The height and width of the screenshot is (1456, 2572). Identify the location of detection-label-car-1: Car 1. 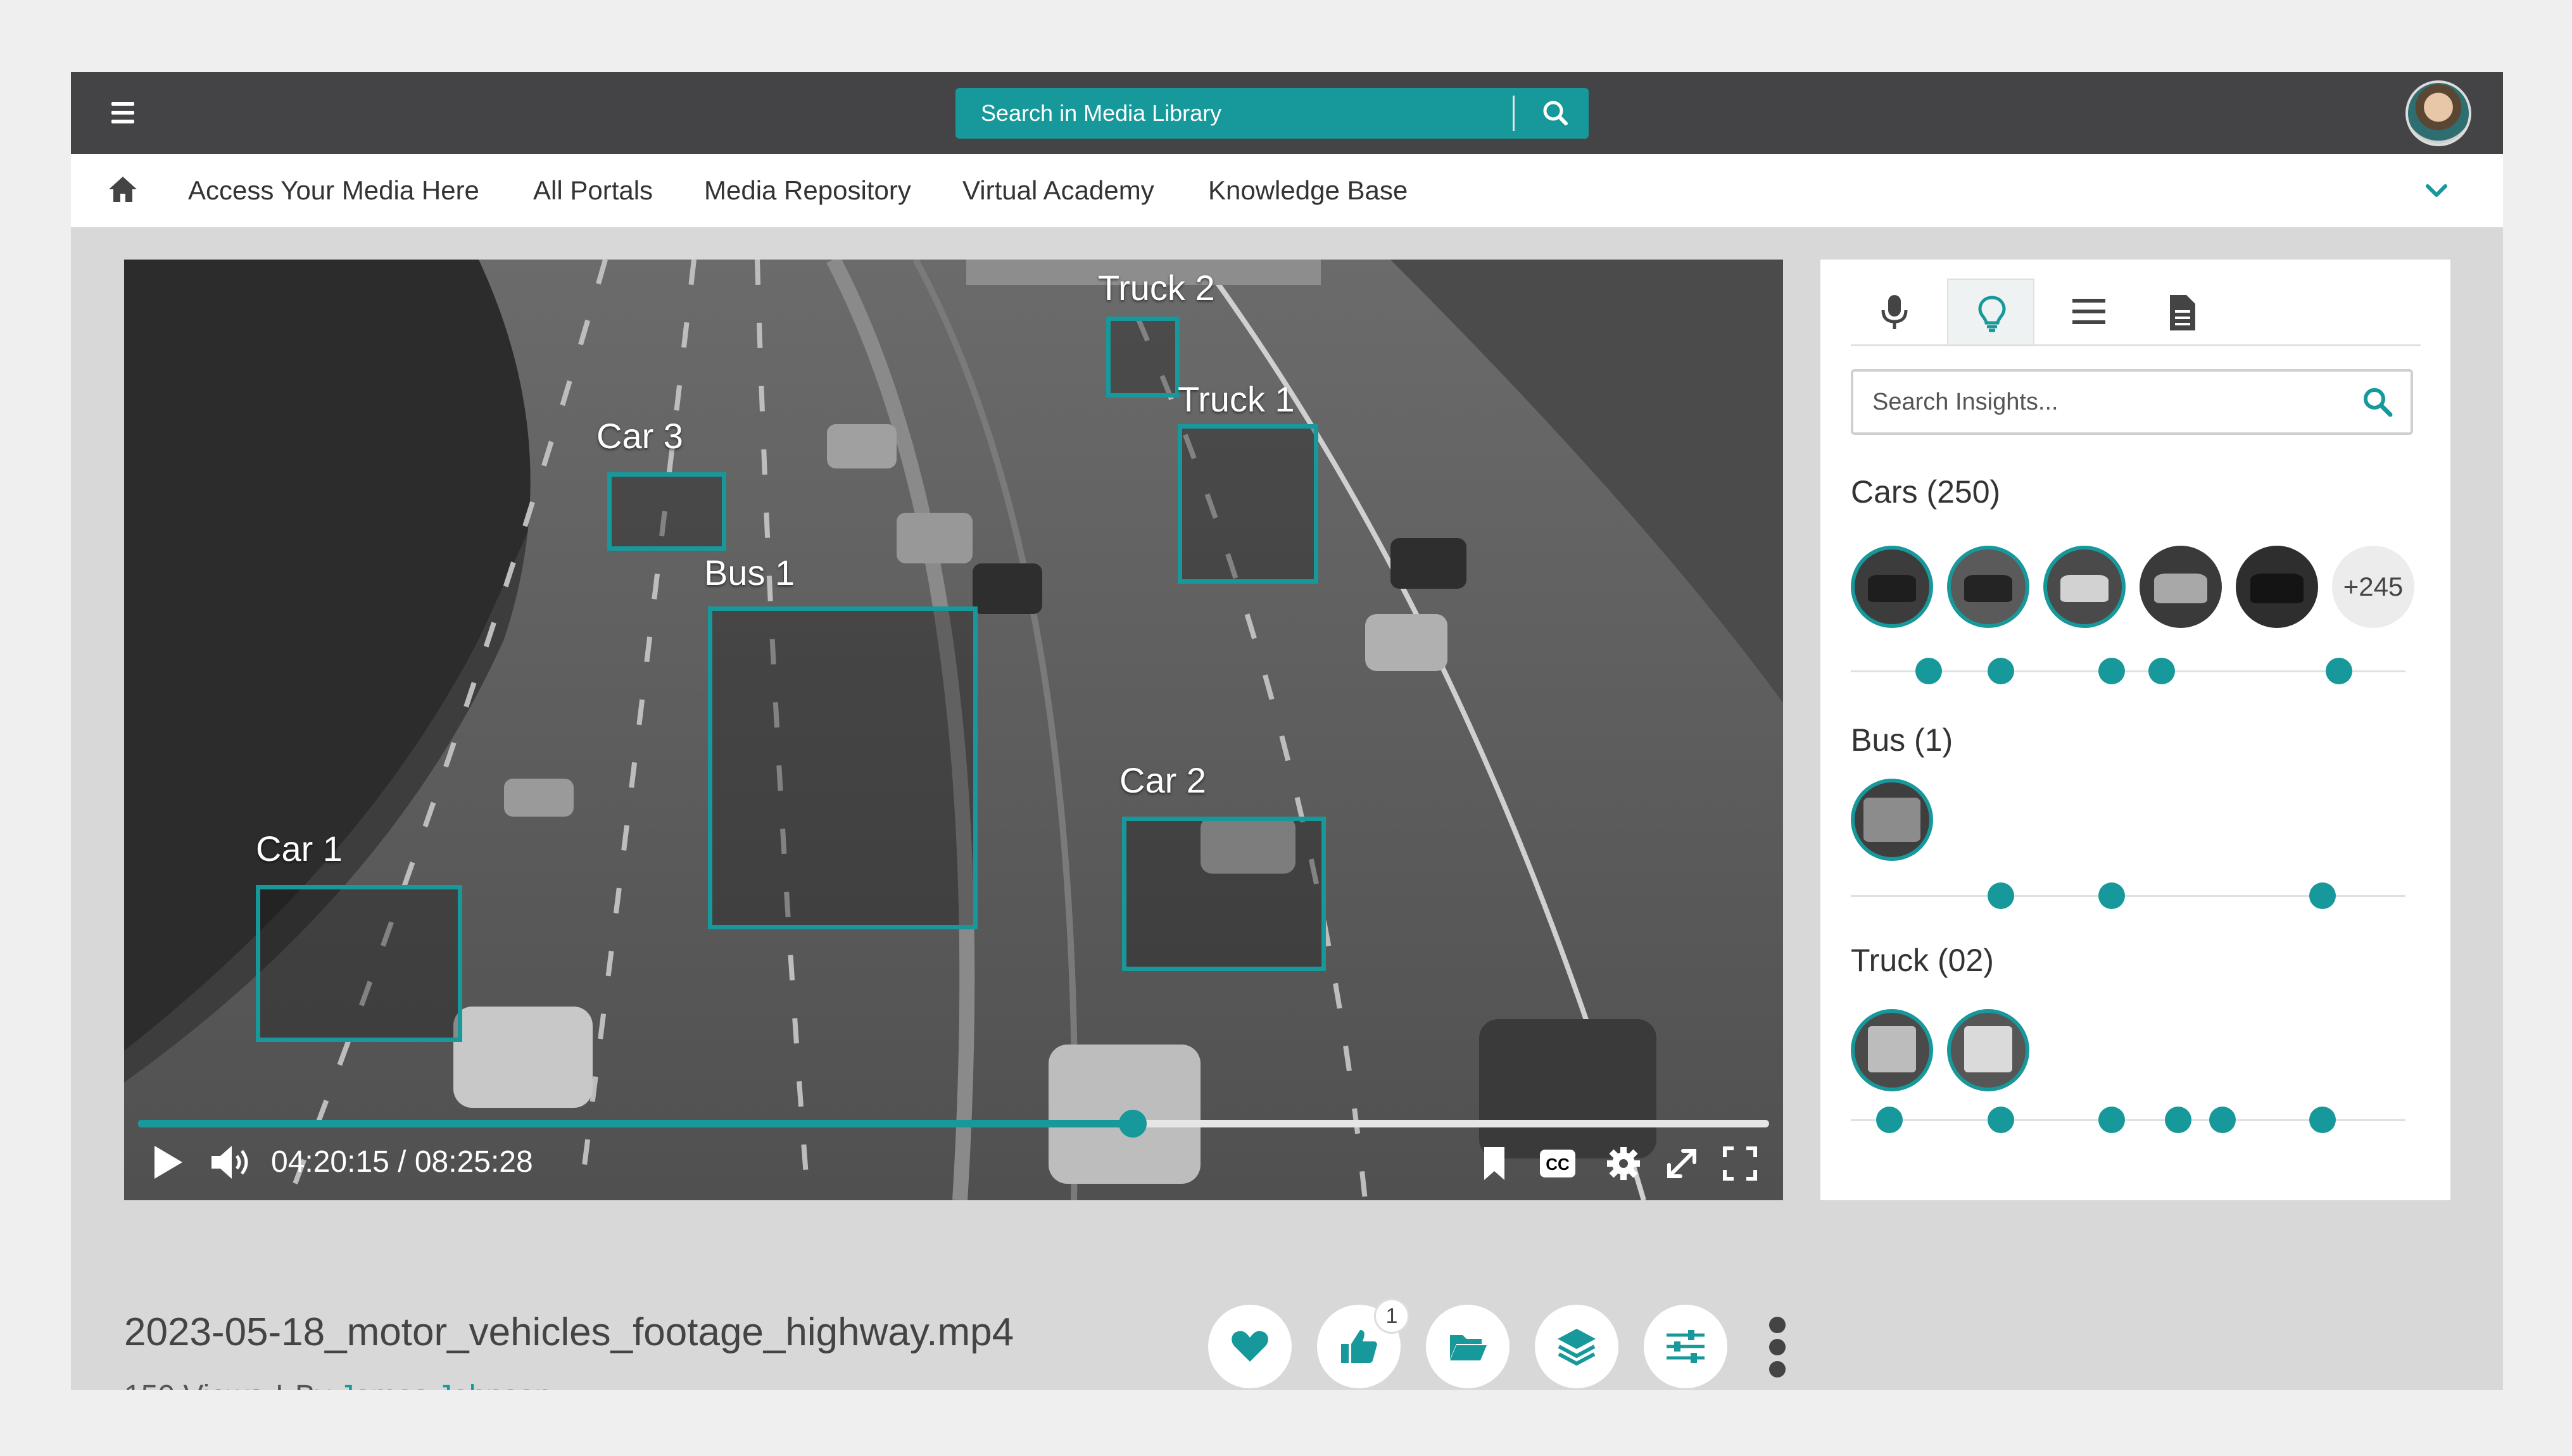
(300, 849).